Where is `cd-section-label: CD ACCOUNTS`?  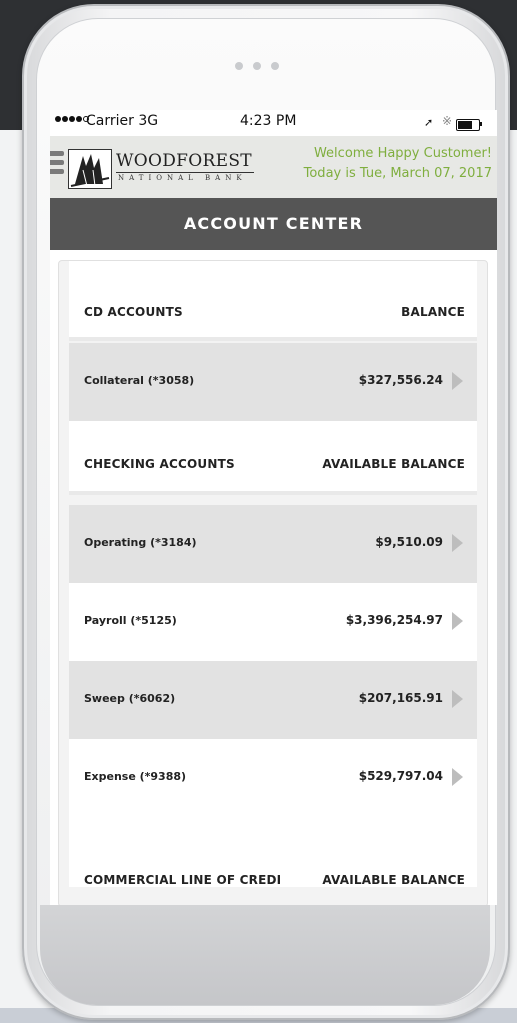 cd-section-label: CD ACCOUNTS is located at coordinates (133, 312).